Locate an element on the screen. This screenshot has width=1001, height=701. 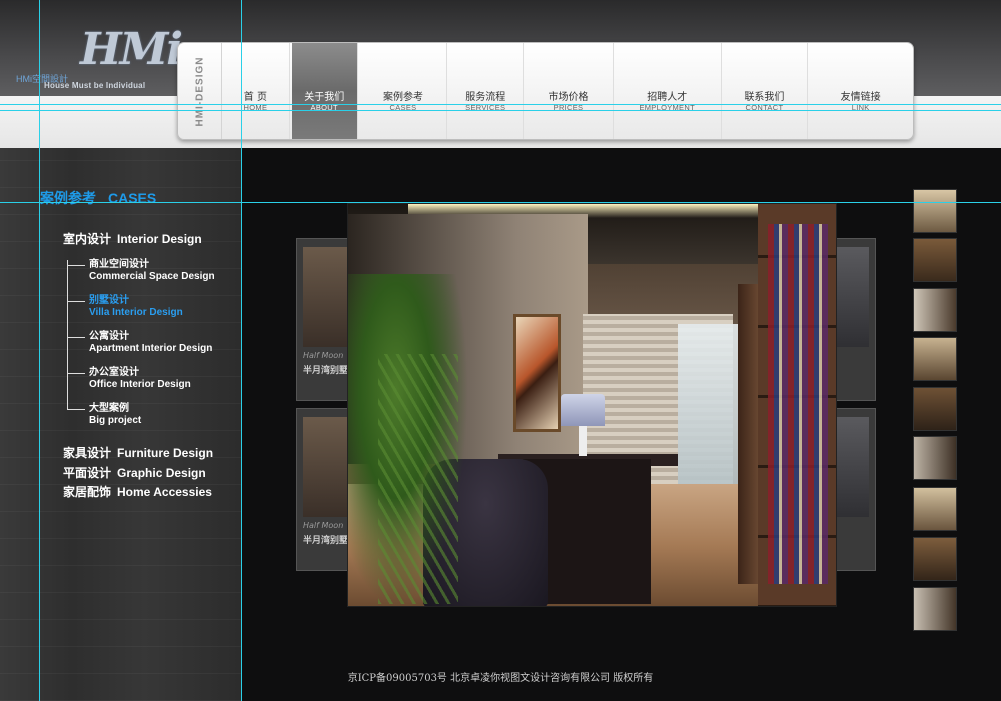
menu-label-cn: 室内设计 is located at coordinates (87, 239).